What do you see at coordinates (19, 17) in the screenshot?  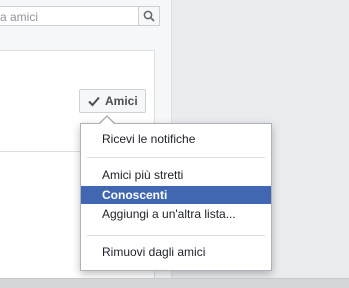 I see `search-input-text: a amici` at bounding box center [19, 17].